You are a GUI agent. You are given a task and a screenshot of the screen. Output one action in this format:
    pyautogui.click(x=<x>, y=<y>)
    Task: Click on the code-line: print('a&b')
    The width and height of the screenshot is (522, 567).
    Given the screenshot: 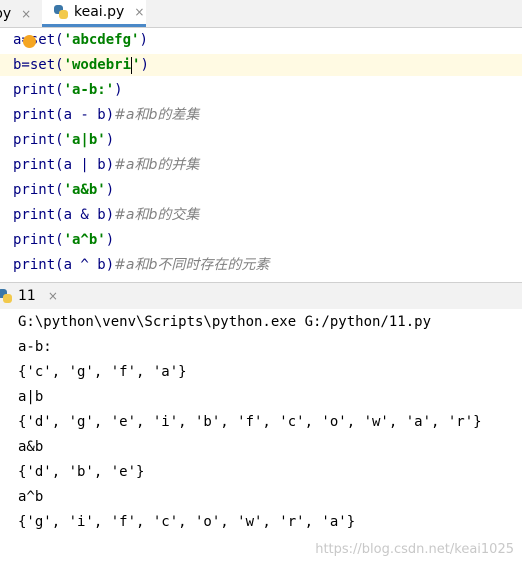 What is the action you would take?
    pyautogui.click(x=63, y=190)
    